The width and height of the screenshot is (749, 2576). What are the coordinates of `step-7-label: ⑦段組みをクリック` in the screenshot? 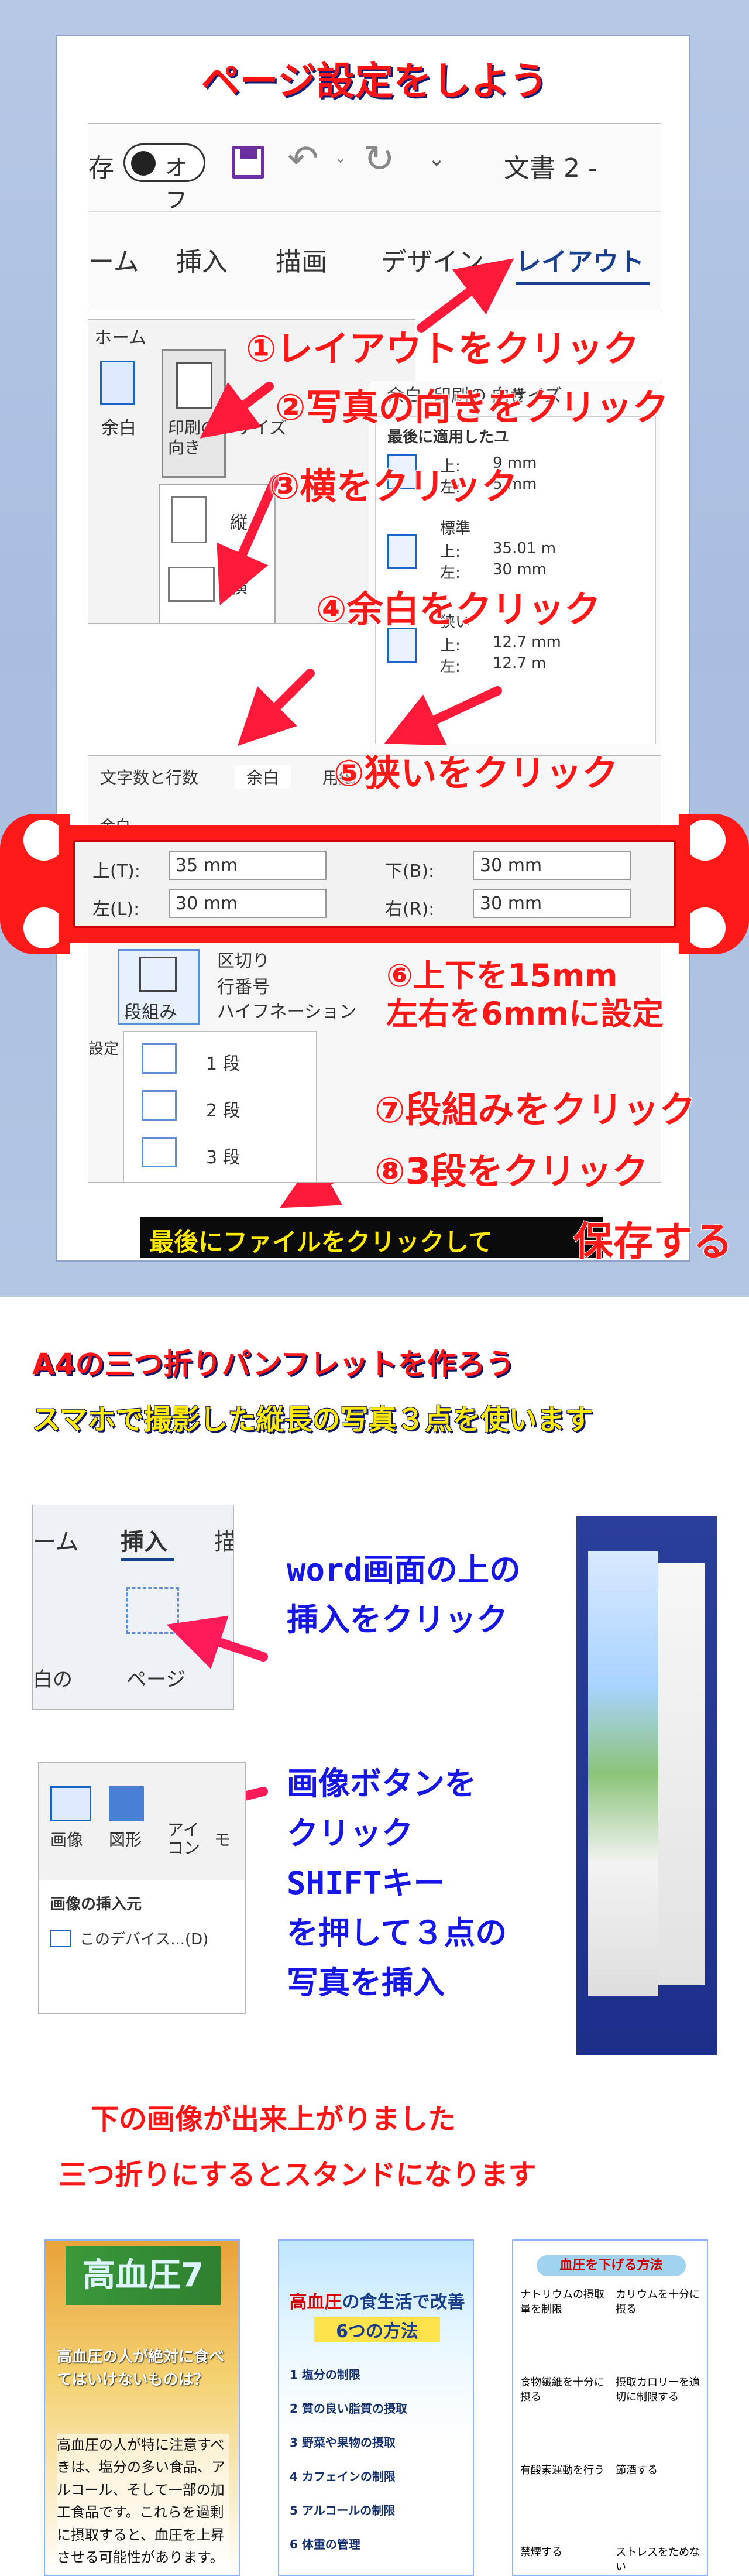 It's located at (535, 1109).